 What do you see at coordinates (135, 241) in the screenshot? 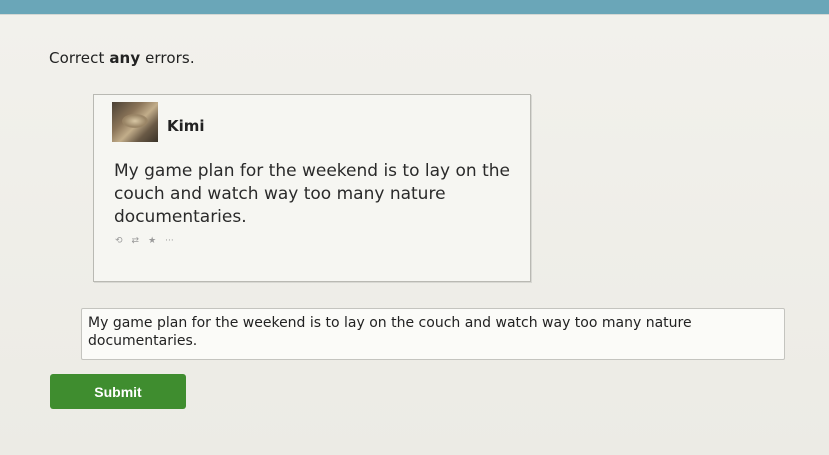
I see `retweet-icon: ⇄` at bounding box center [135, 241].